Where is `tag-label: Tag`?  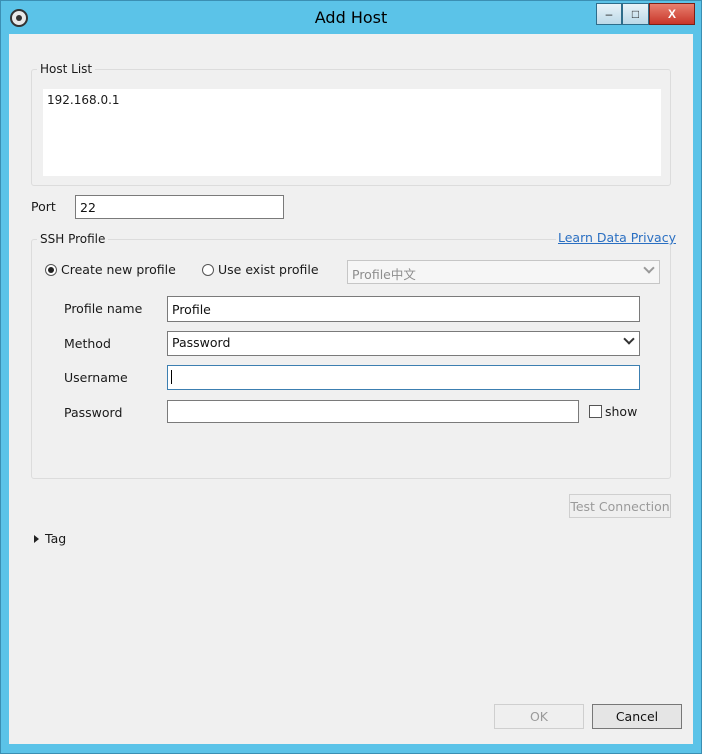 tag-label: Tag is located at coordinates (56, 538).